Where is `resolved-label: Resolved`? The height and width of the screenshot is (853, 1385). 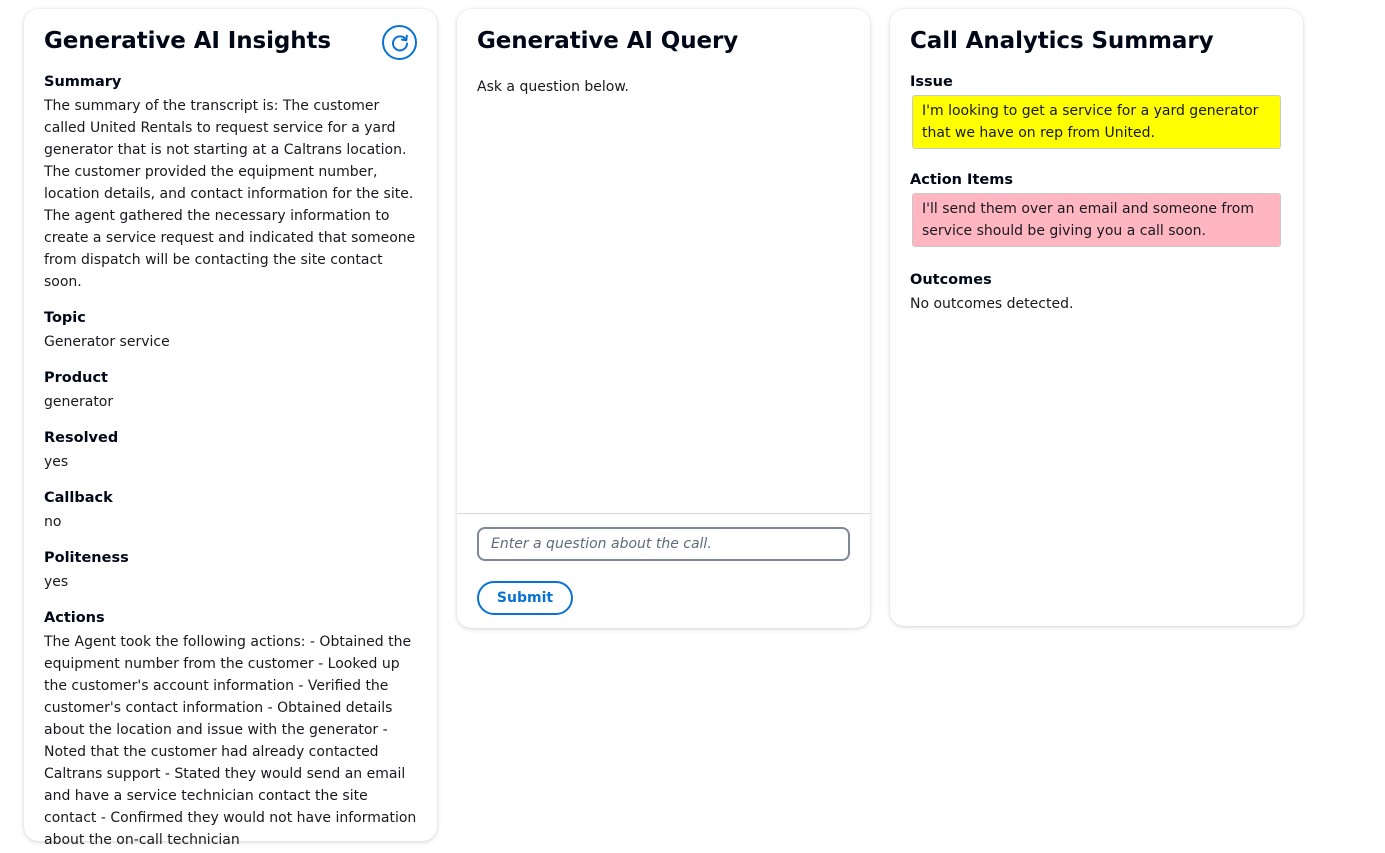 resolved-label: Resolved is located at coordinates (81, 438).